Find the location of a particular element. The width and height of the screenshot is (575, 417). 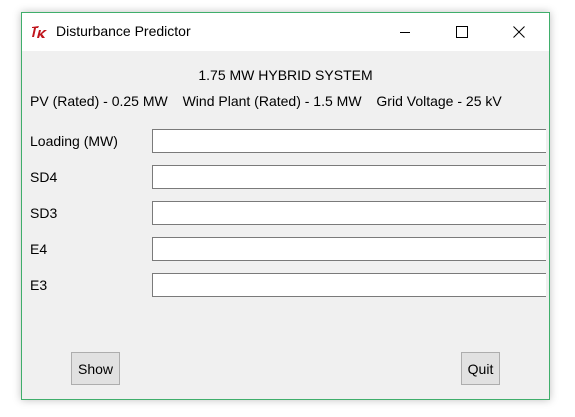

sd3-input is located at coordinates (349, 213).